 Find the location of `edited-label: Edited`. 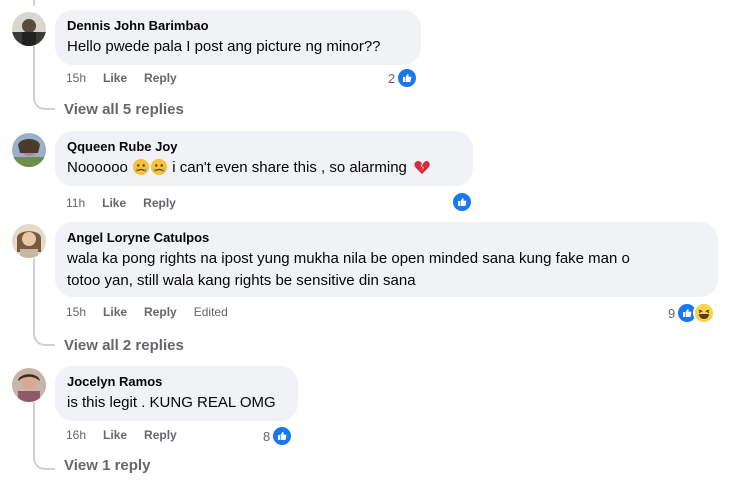

edited-label: Edited is located at coordinates (210, 312).